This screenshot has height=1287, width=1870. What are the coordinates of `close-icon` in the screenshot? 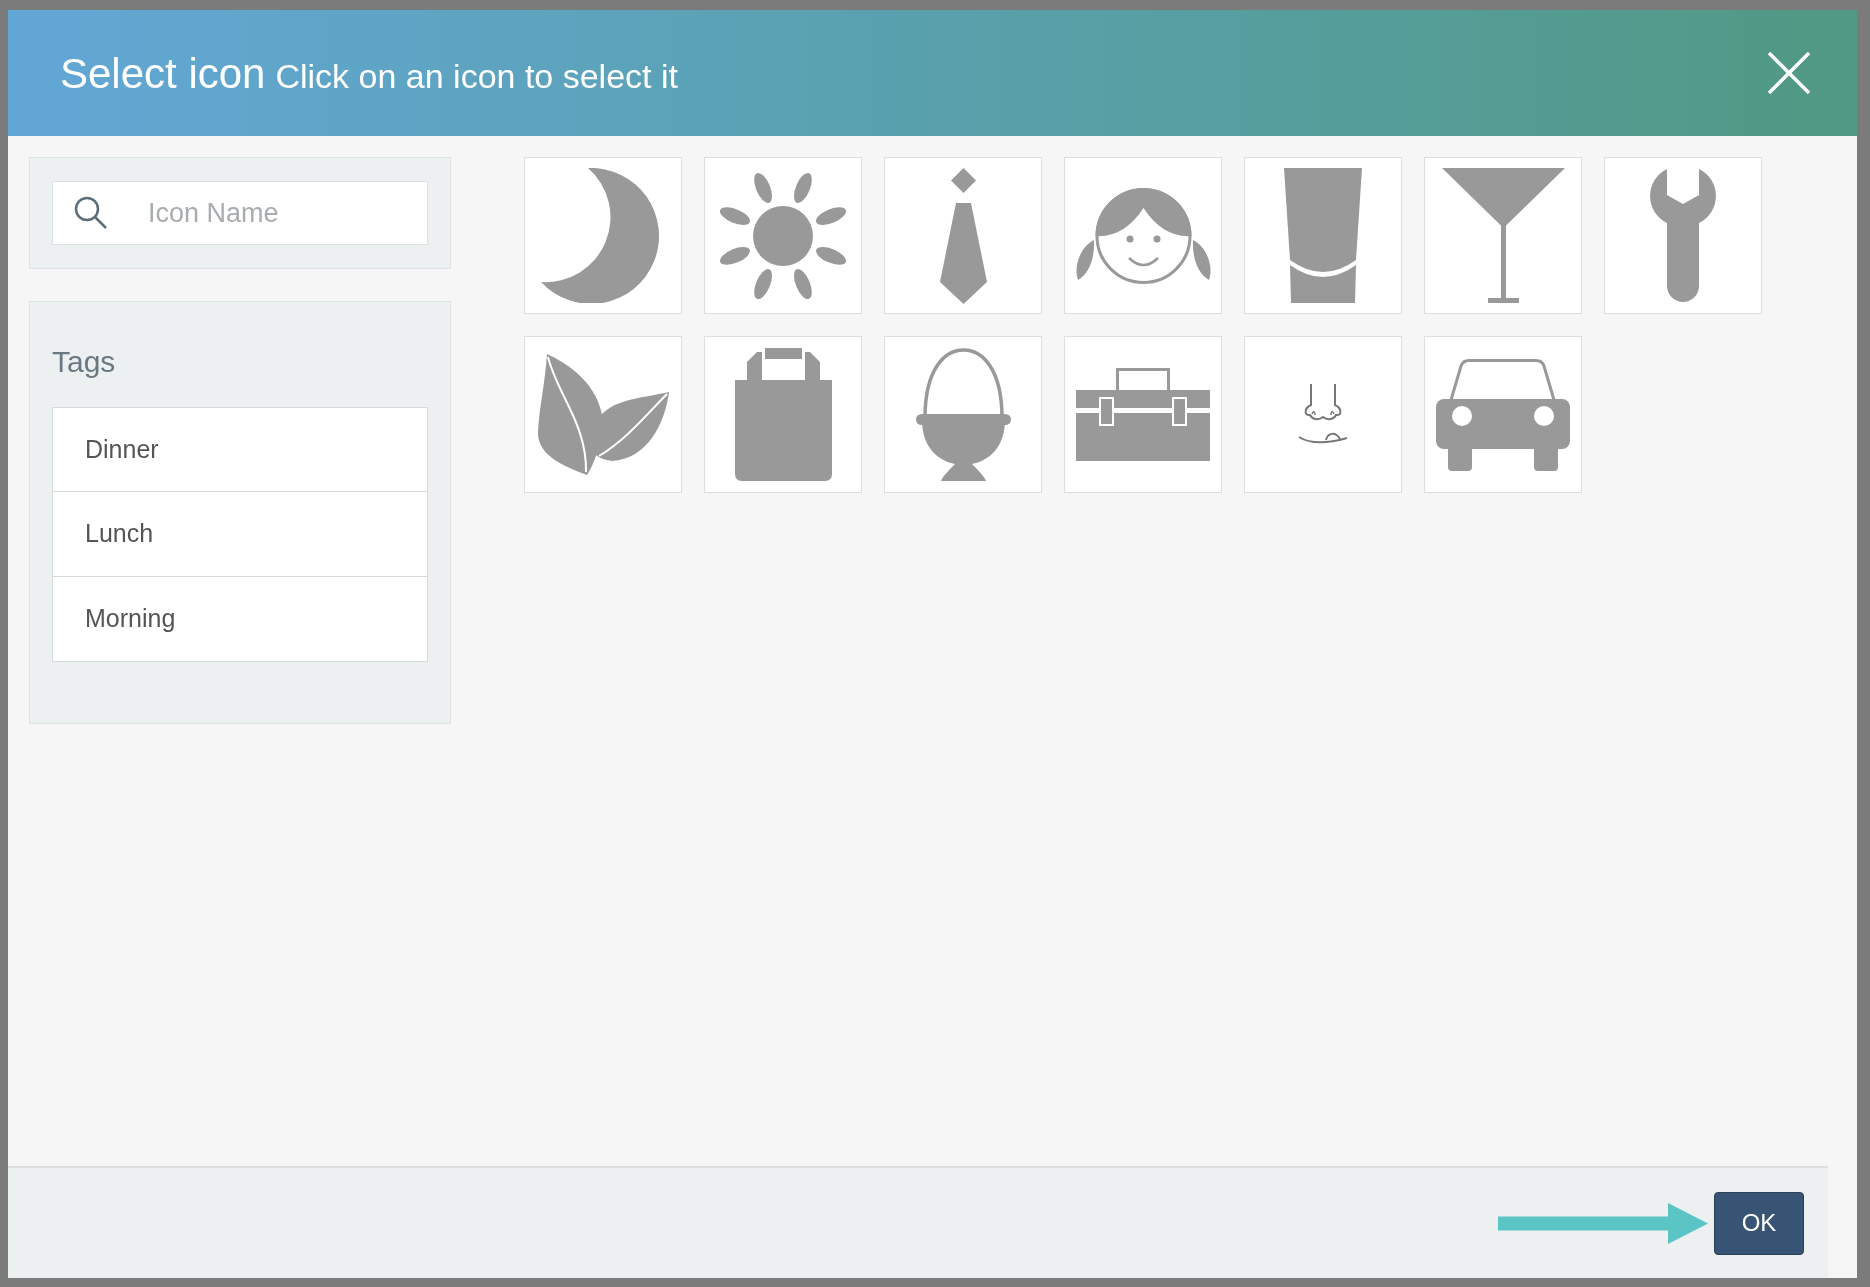 It's located at (1789, 73).